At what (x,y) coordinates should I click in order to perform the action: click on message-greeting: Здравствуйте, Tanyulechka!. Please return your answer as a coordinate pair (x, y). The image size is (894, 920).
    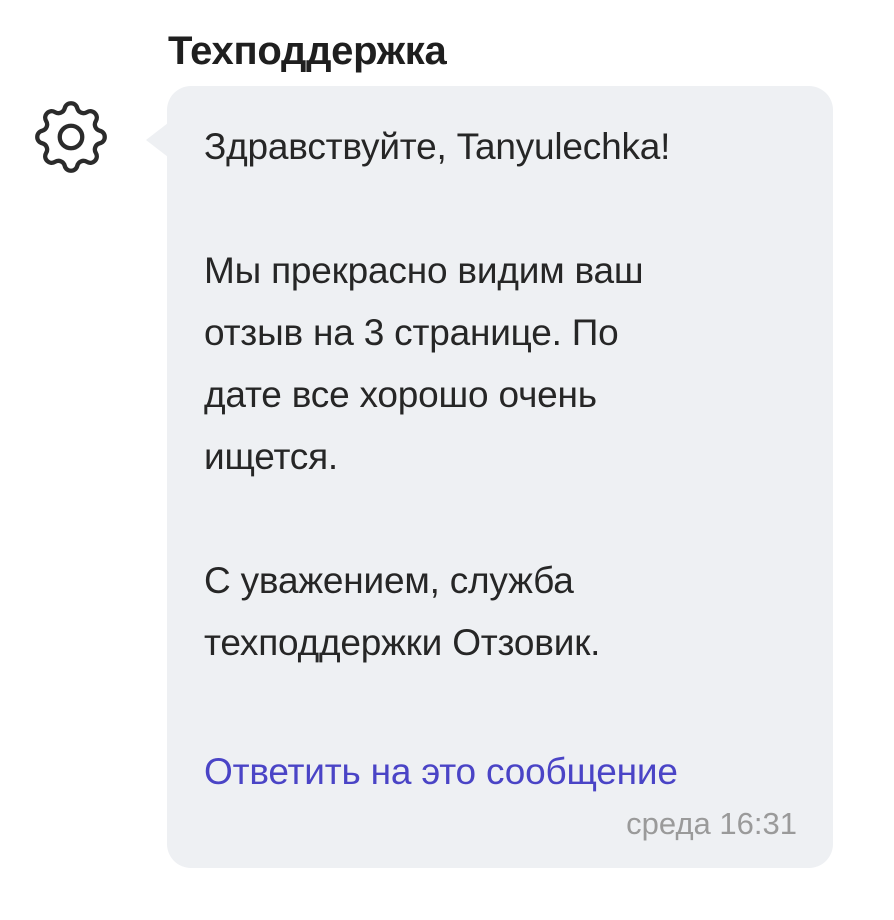
    Looking at the image, I should click on (437, 146).